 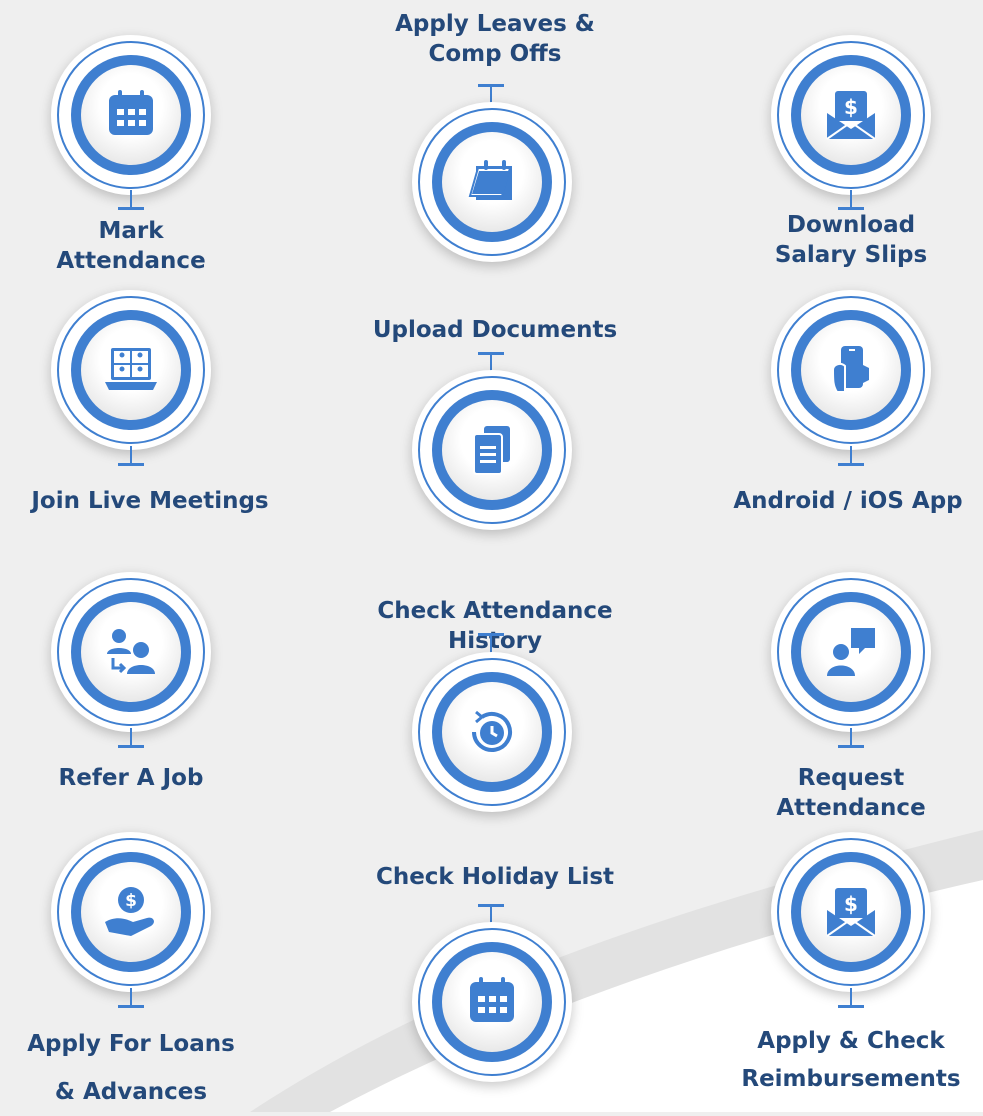 What do you see at coordinates (495, 39) in the screenshot?
I see `feature-label: Apply Leaves & Comp Offs` at bounding box center [495, 39].